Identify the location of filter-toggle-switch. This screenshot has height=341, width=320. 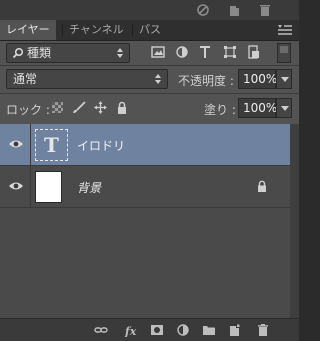
(284, 53).